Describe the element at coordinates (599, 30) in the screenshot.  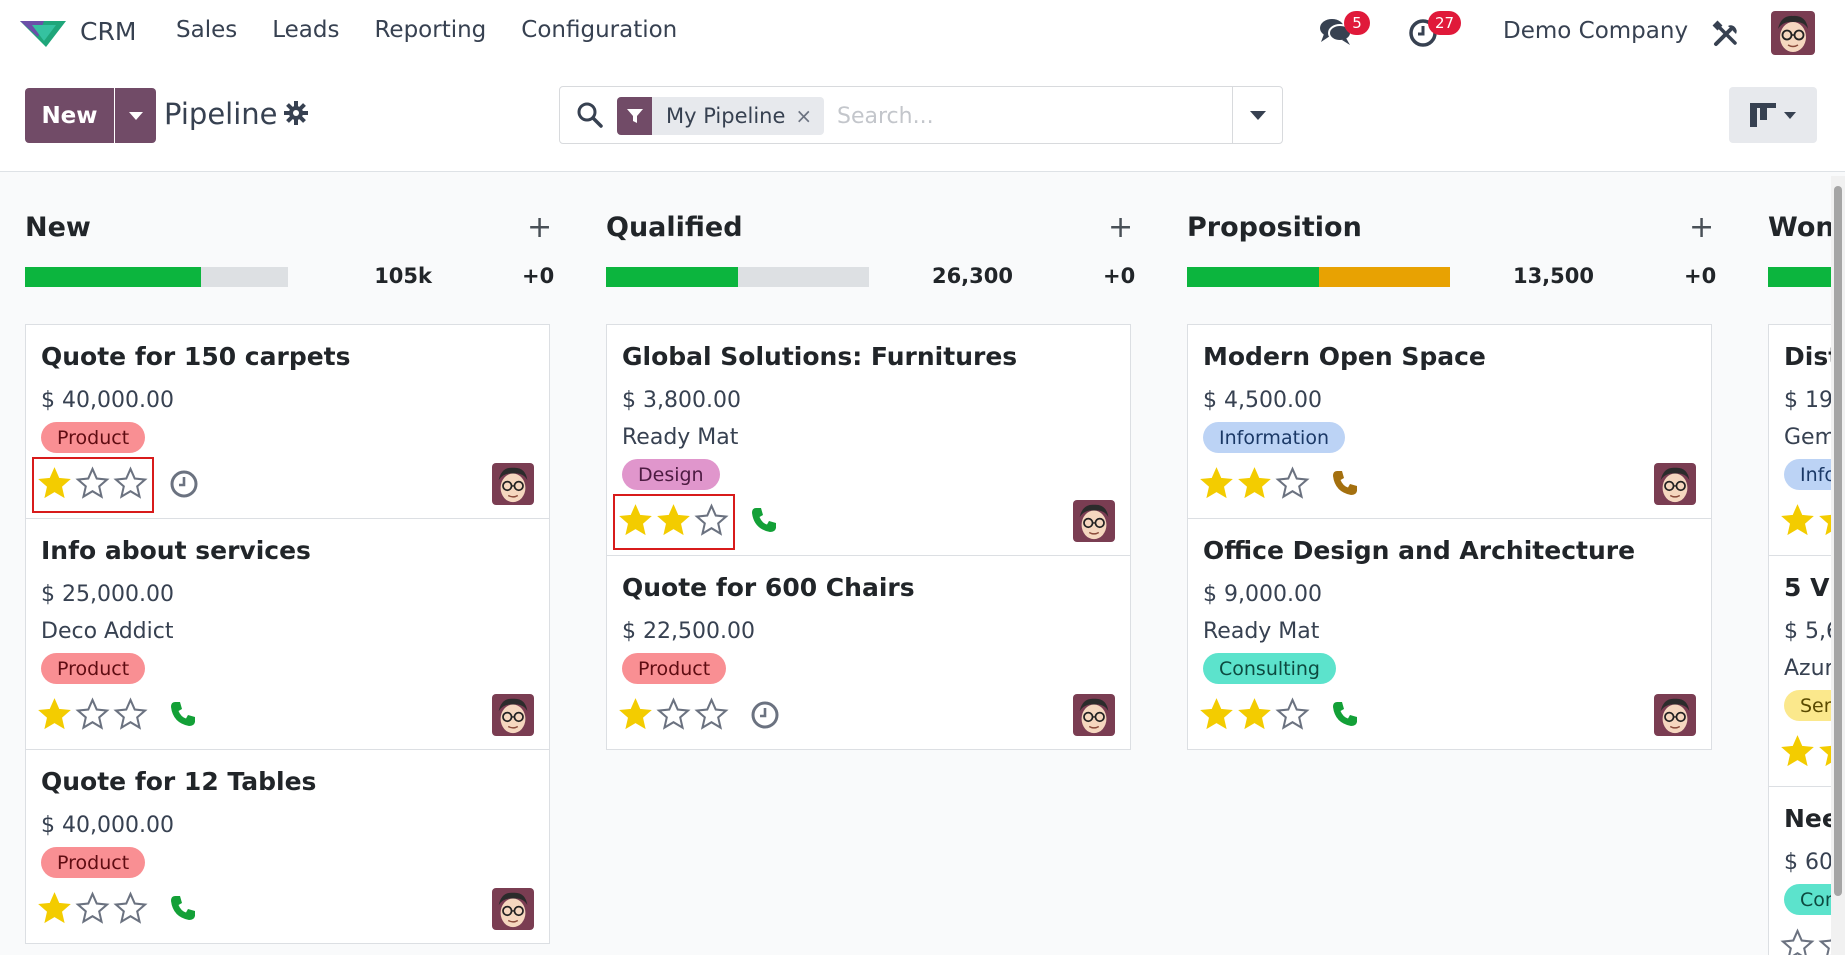
I see `menu-configuration: Configuration` at that location.